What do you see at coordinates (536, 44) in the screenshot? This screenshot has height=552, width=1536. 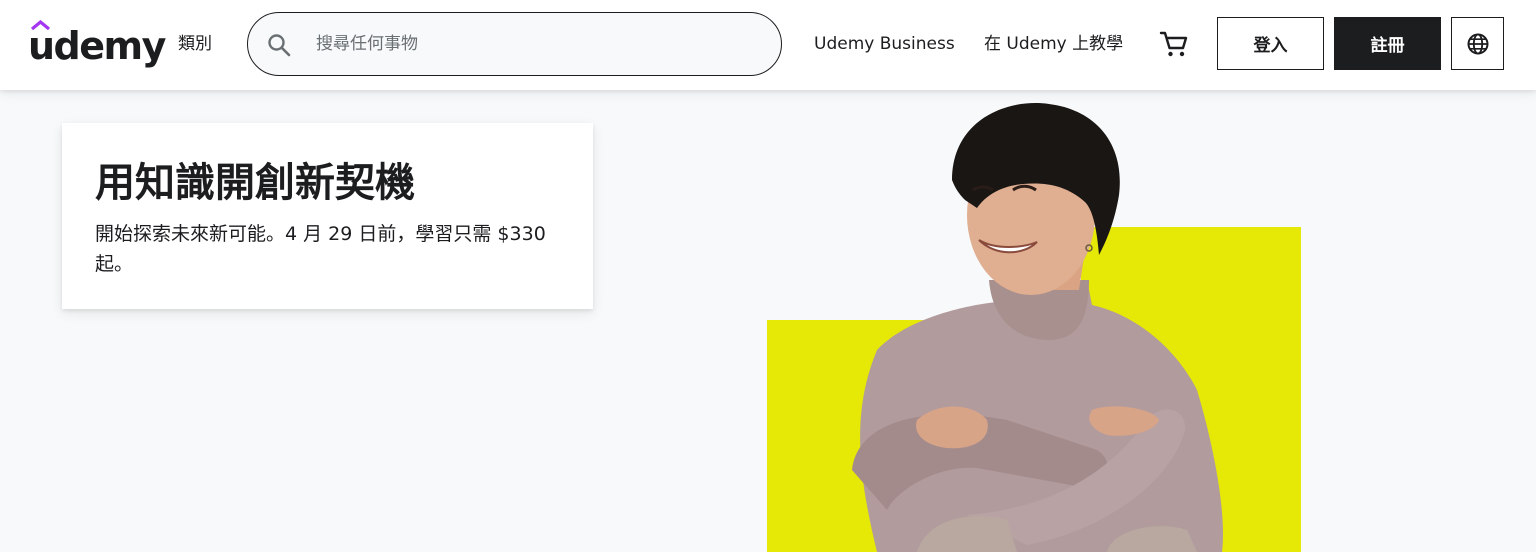 I see `search-input` at bounding box center [536, 44].